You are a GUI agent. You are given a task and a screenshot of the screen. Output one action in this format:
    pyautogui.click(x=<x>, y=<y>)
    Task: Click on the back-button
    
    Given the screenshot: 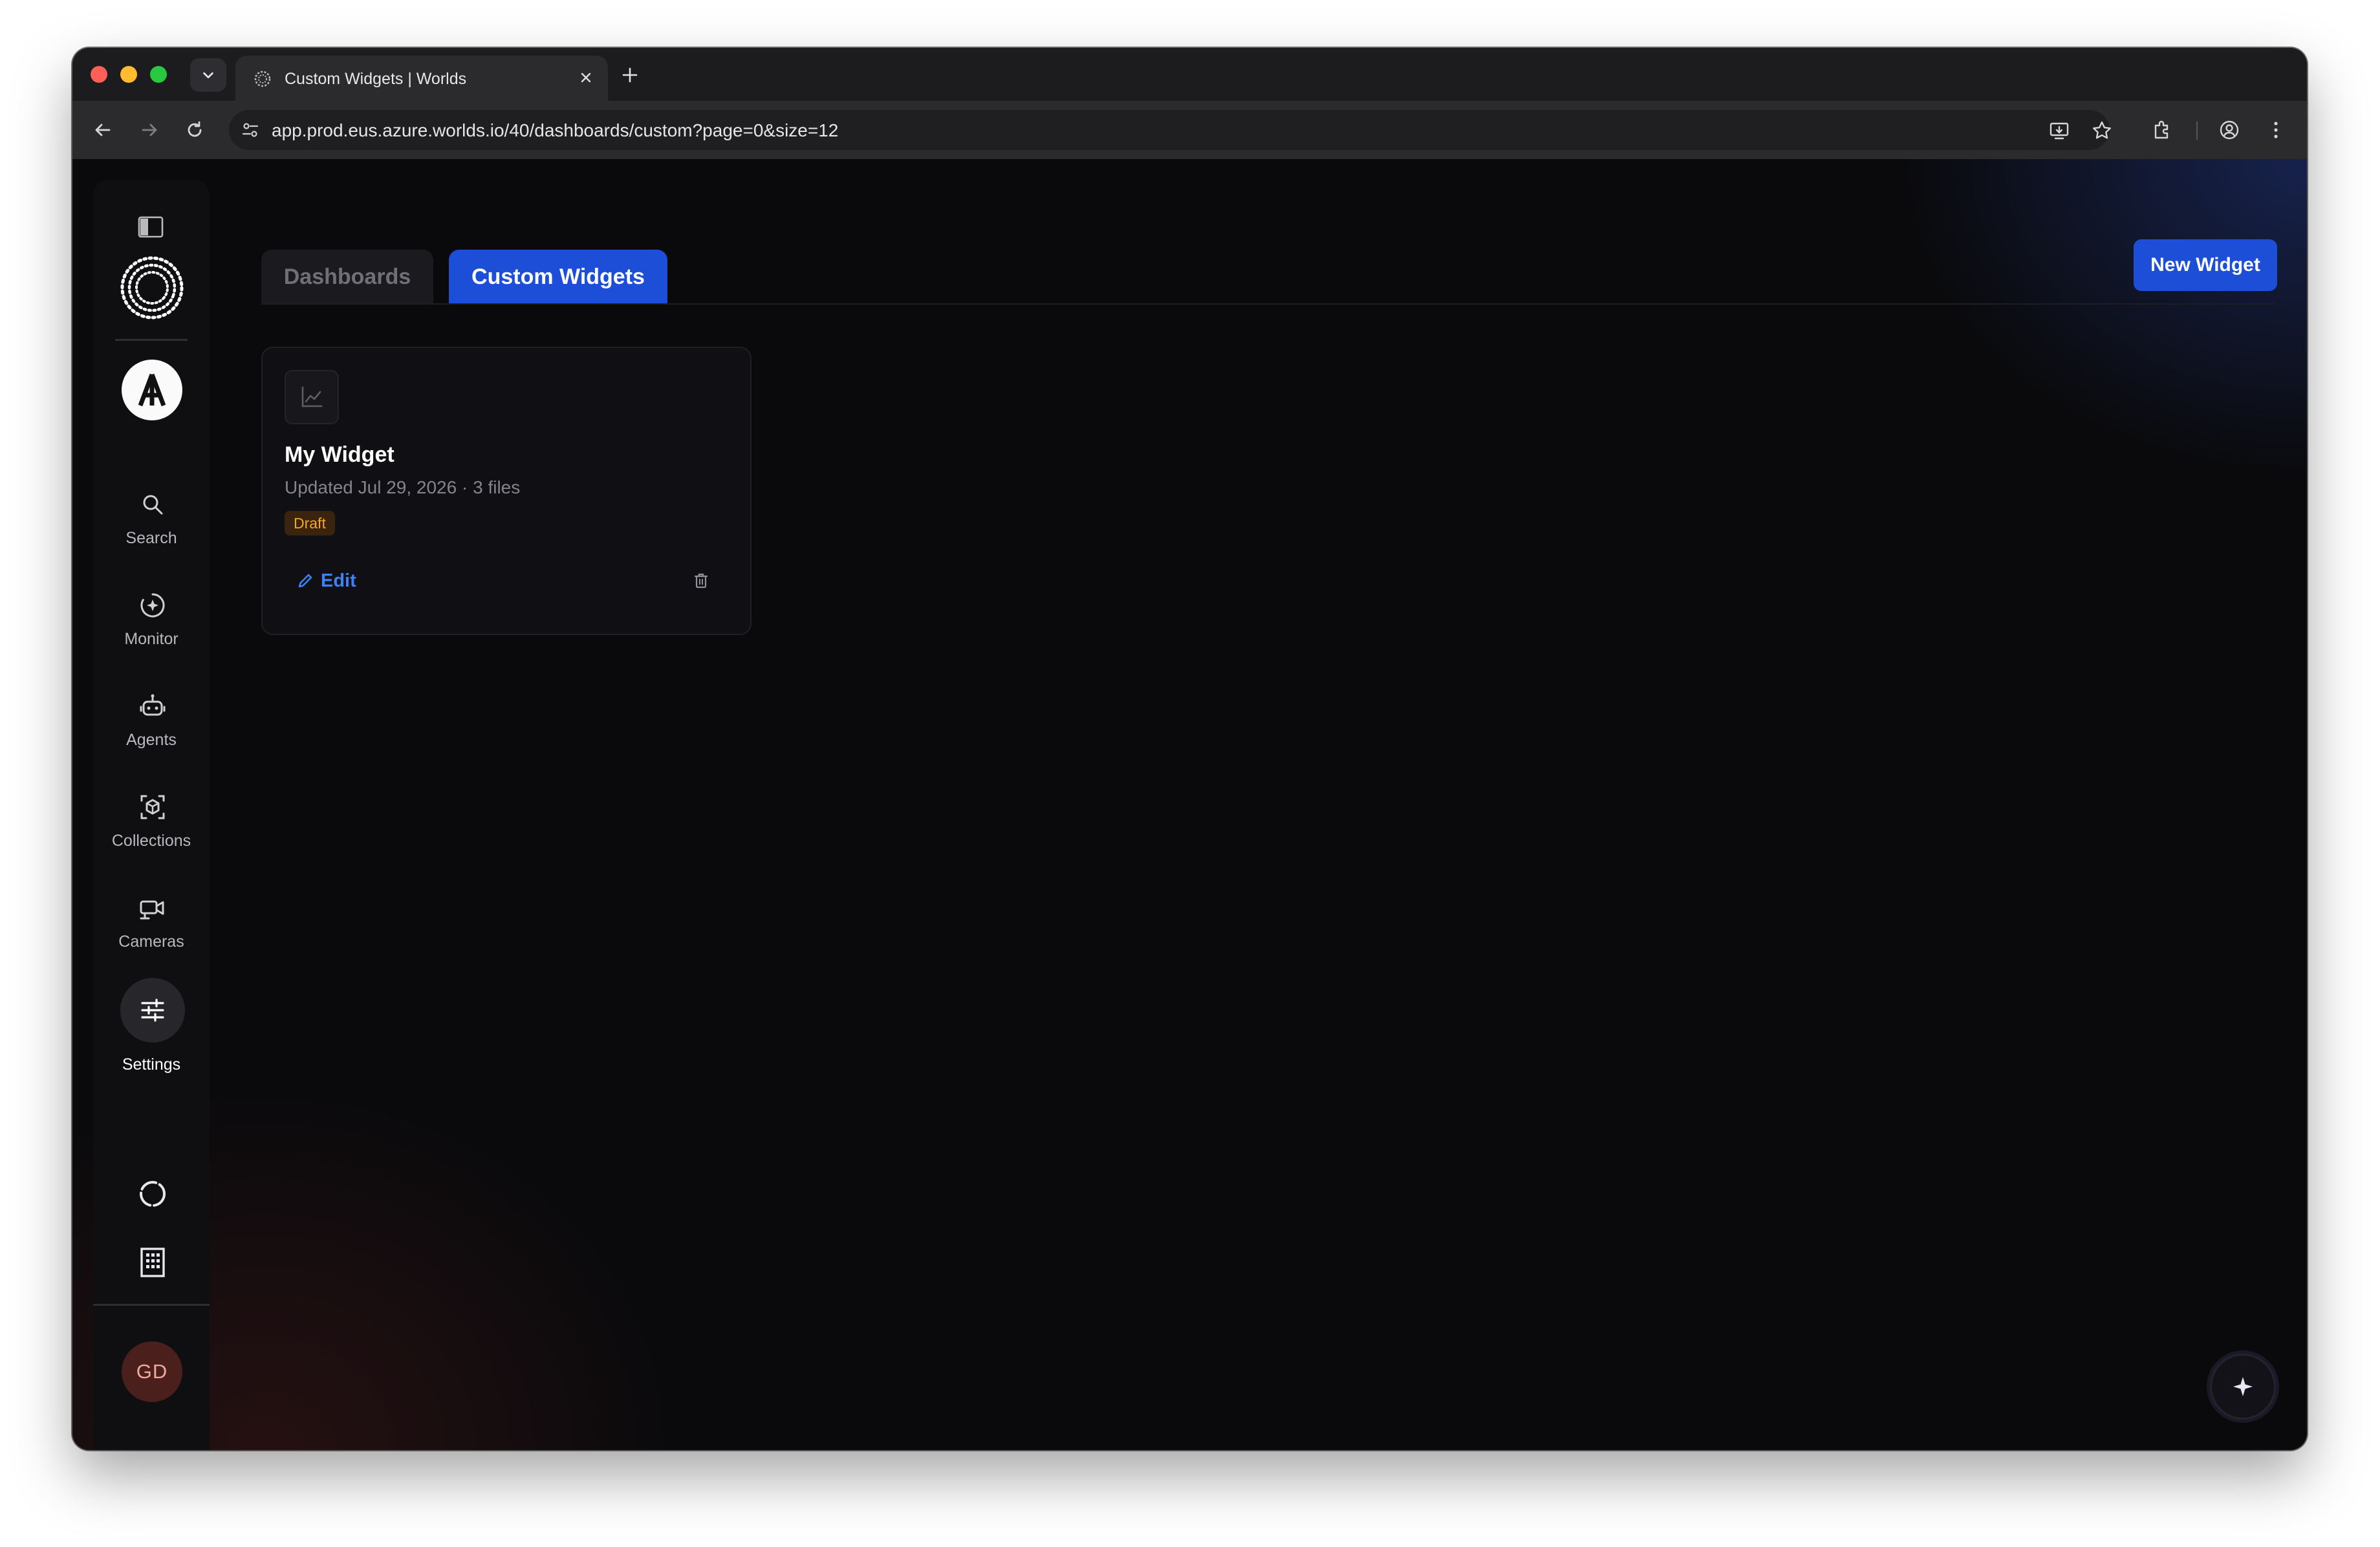 What is the action you would take?
    pyautogui.click(x=103, y=130)
    